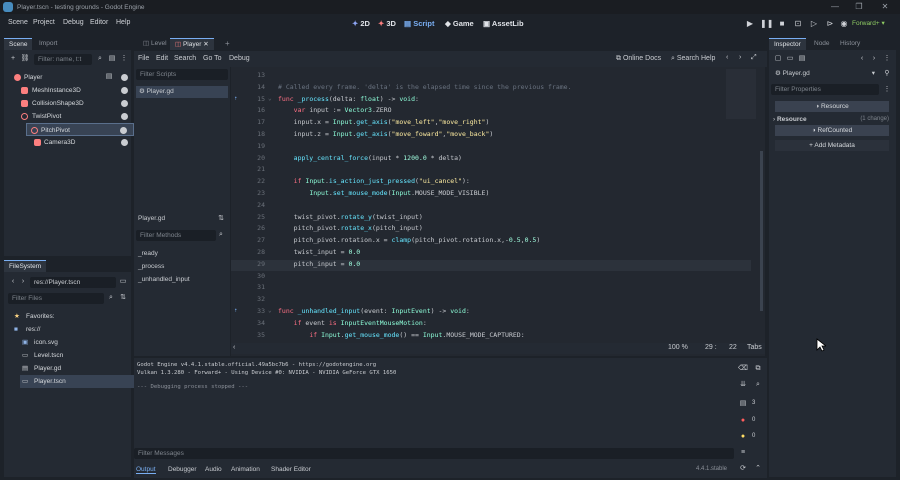 The width and height of the screenshot is (900, 480). What do you see at coordinates (743, 469) in the screenshot?
I see `update-spinner-icon: ⟳` at bounding box center [743, 469].